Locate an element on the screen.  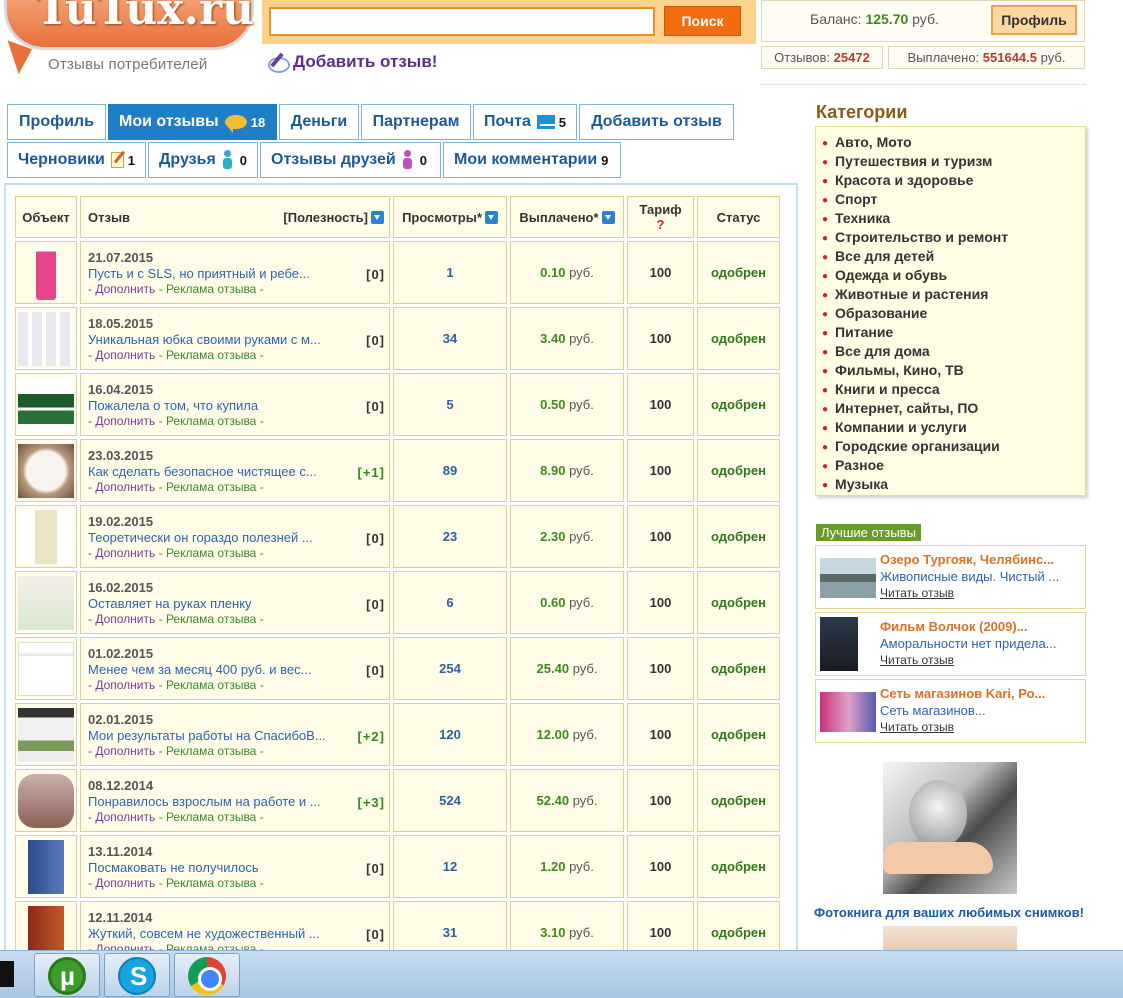
category-link: Питание is located at coordinates (953, 332).